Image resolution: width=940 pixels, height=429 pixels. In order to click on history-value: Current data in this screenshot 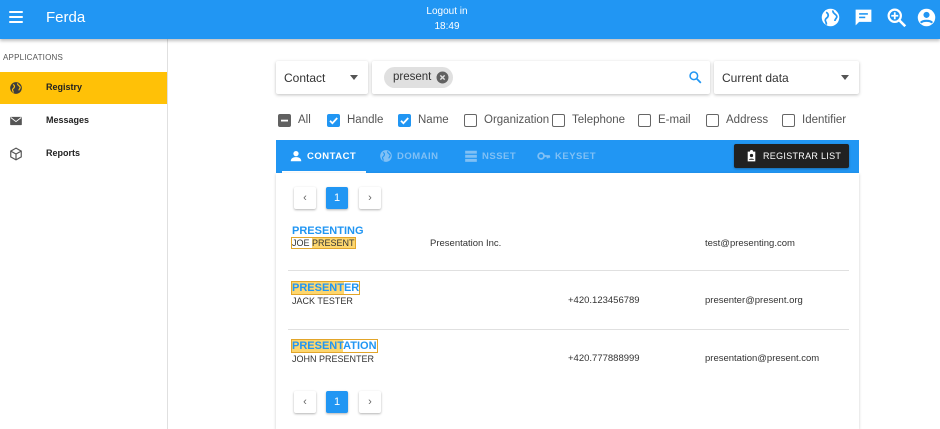, I will do `click(755, 78)`.